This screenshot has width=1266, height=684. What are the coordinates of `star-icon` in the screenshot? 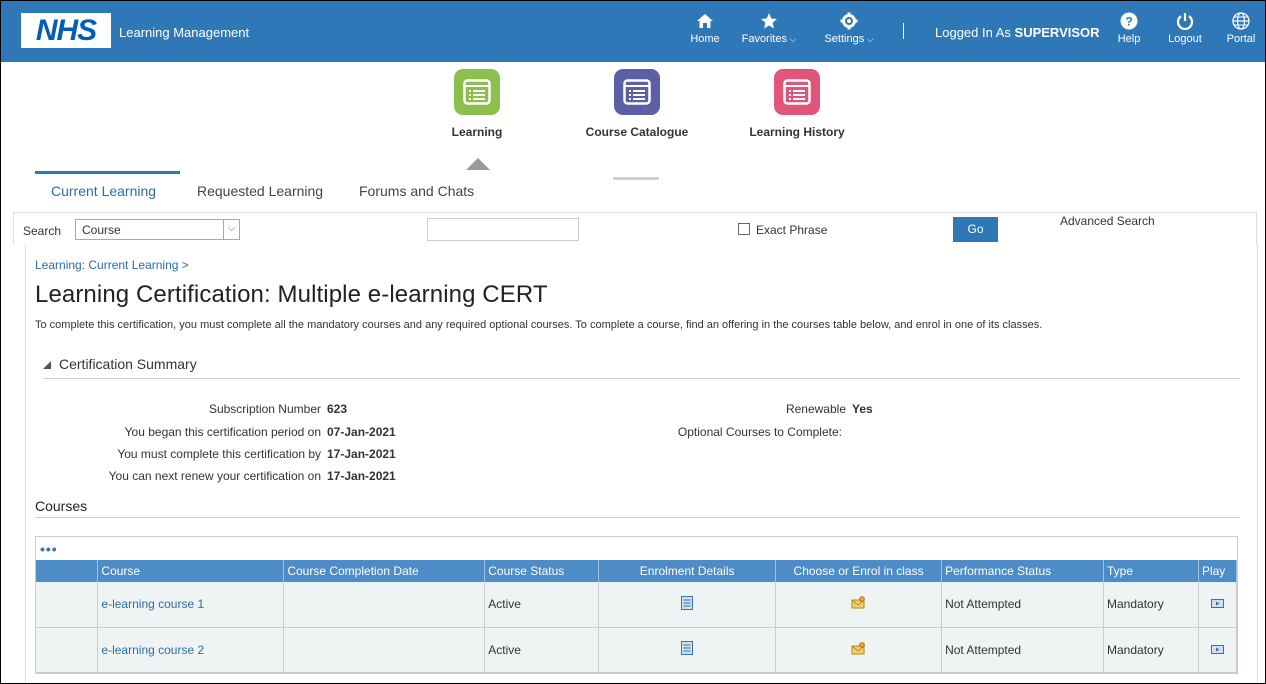 It's located at (769, 21).